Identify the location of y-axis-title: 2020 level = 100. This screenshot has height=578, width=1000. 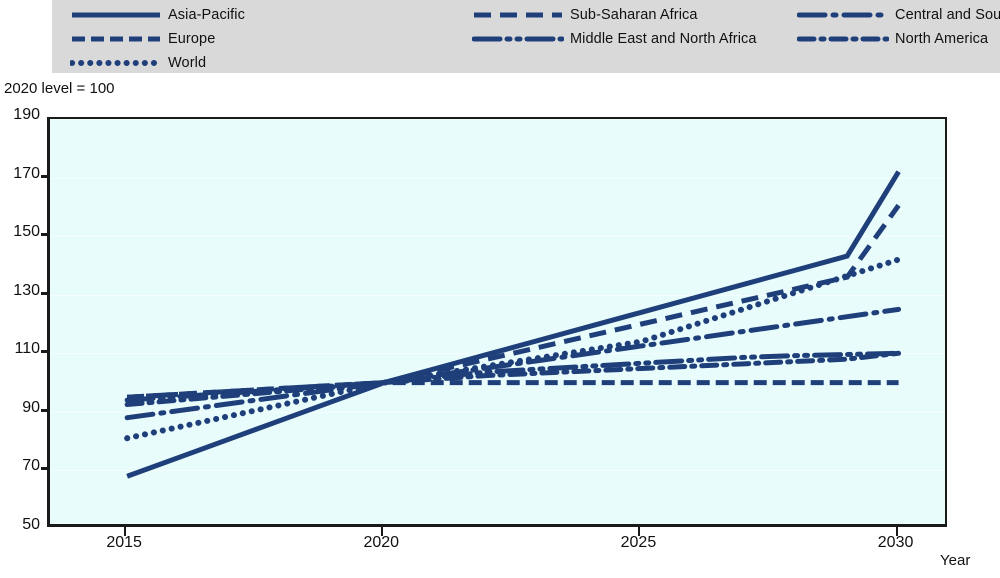
(59, 88).